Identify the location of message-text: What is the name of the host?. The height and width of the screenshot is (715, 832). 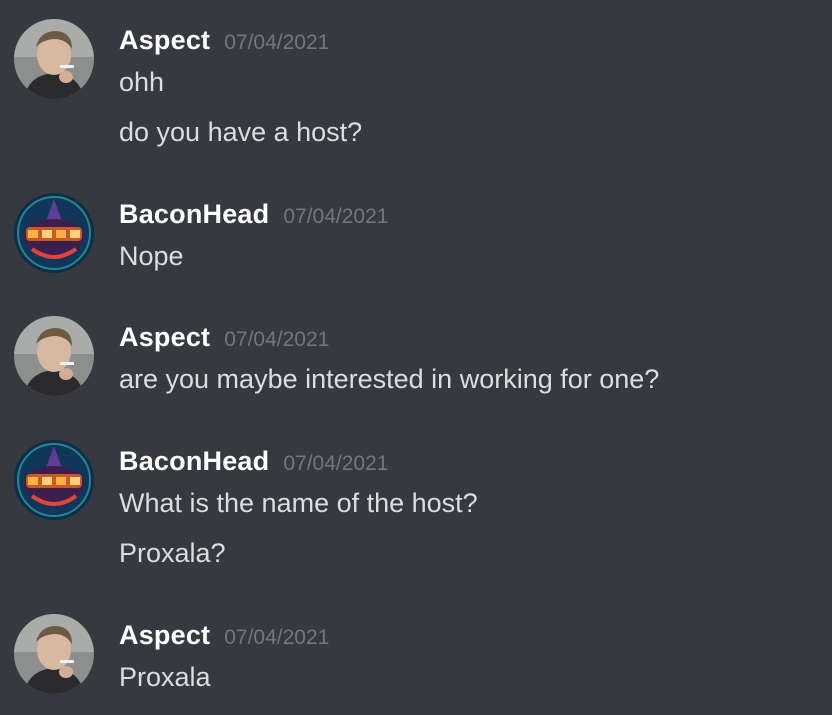
(298, 503).